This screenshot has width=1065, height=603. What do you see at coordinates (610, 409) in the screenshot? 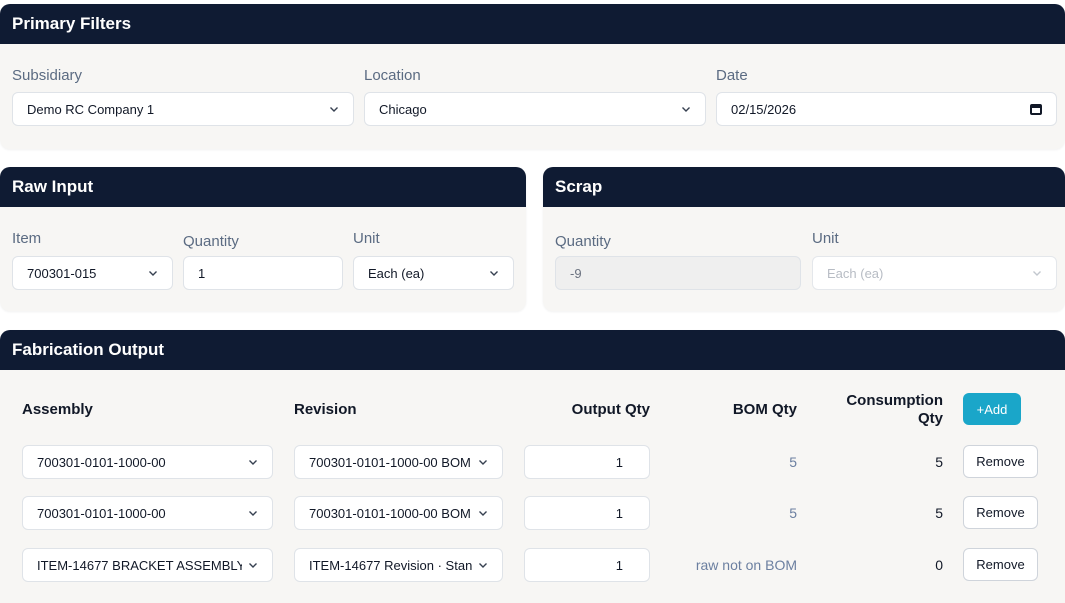
I see `output-qty-header: Output Qty` at bounding box center [610, 409].